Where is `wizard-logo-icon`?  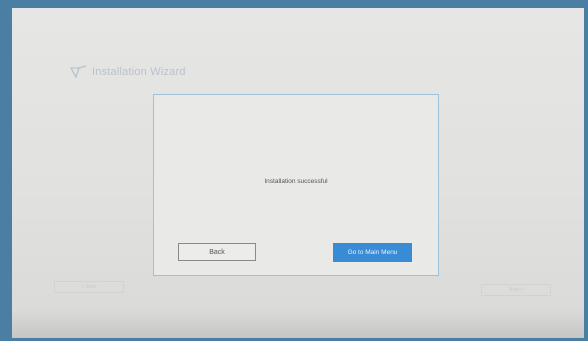 wizard-logo-icon is located at coordinates (78, 72).